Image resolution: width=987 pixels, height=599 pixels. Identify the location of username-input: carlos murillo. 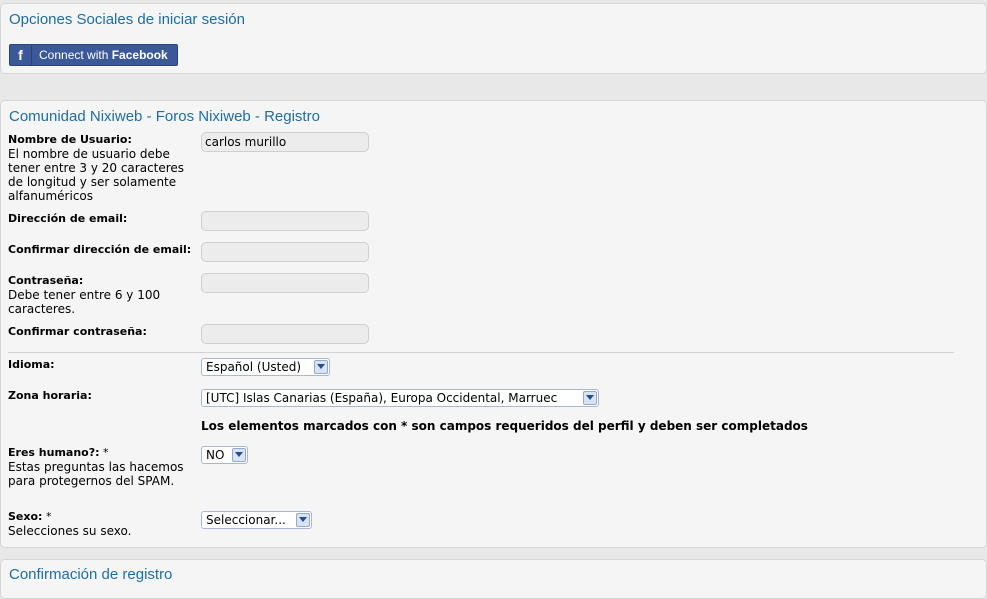
(285, 142).